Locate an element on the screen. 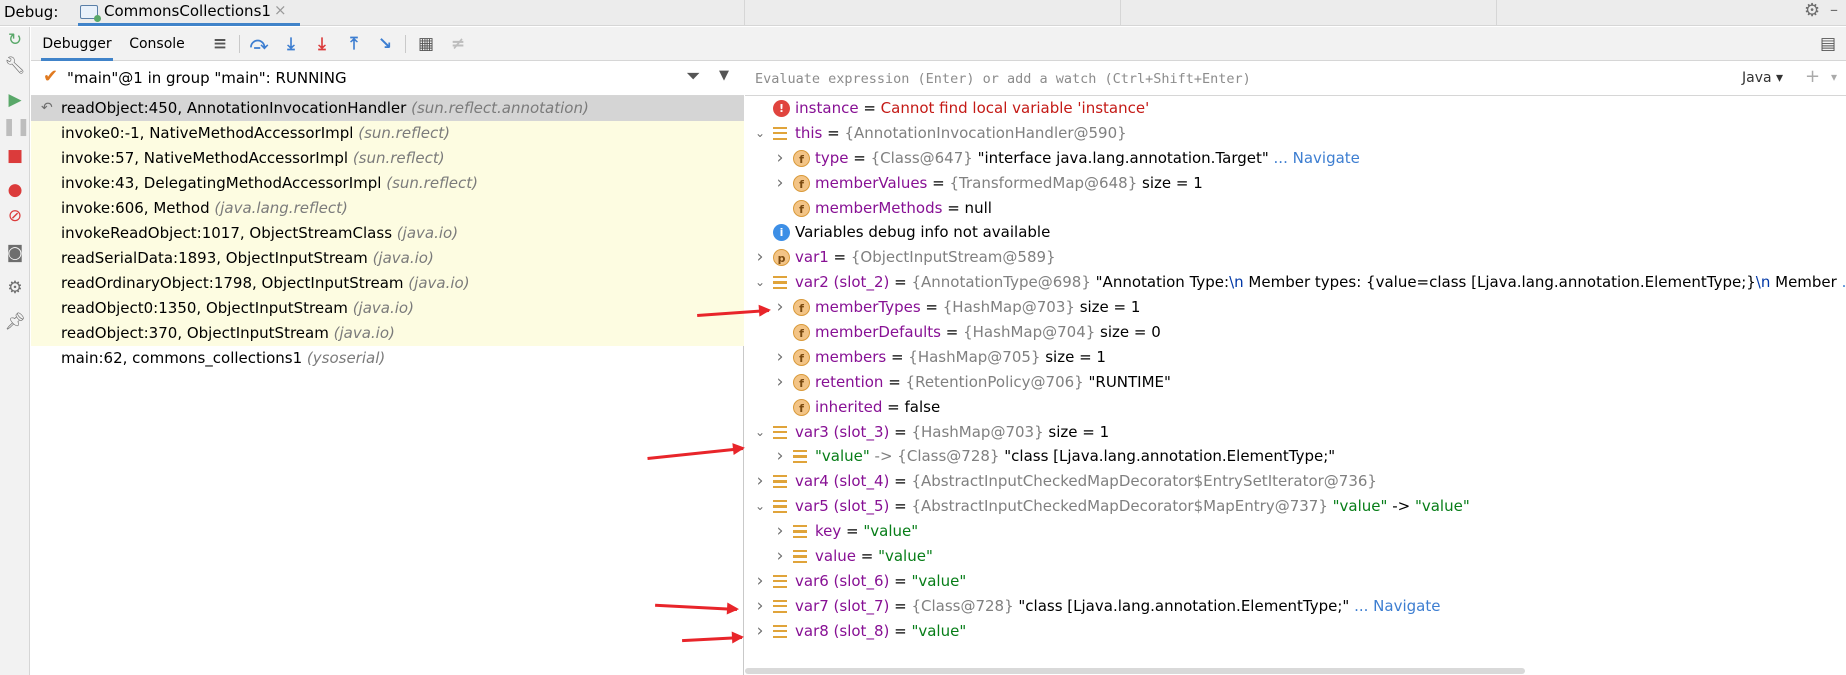 The width and height of the screenshot is (1846, 675). evaluate-expression-input is located at coordinates (1235, 78).